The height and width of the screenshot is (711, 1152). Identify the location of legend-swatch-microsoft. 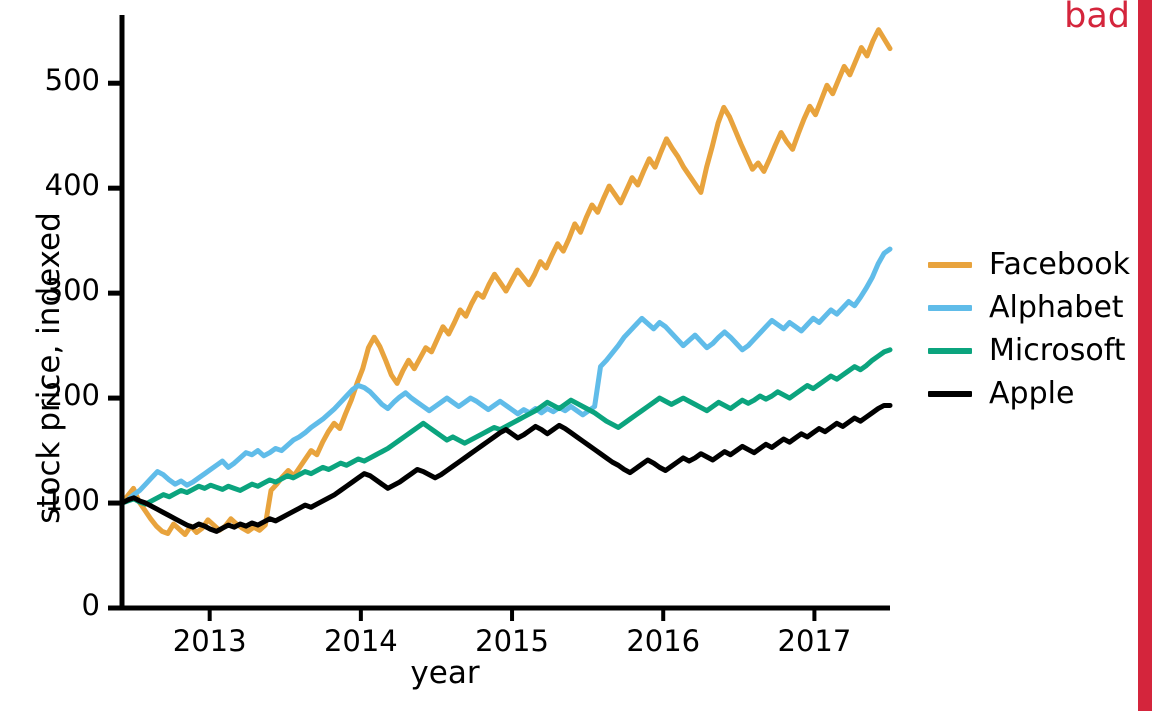
(950, 350).